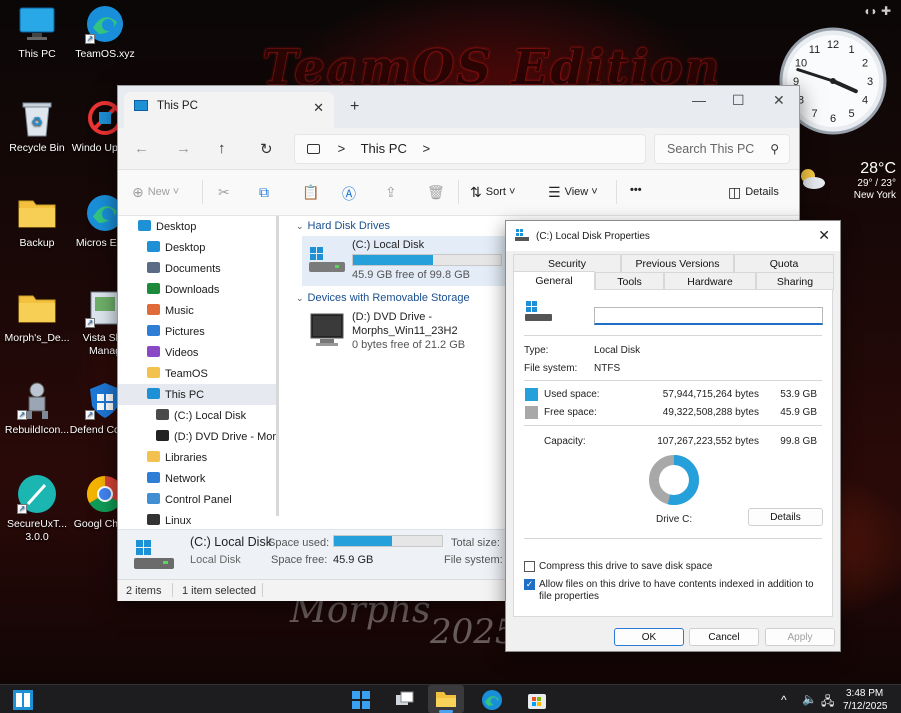  Describe the element at coordinates (570, 412) in the screenshot. I see `free-space-label: Free space:` at that location.